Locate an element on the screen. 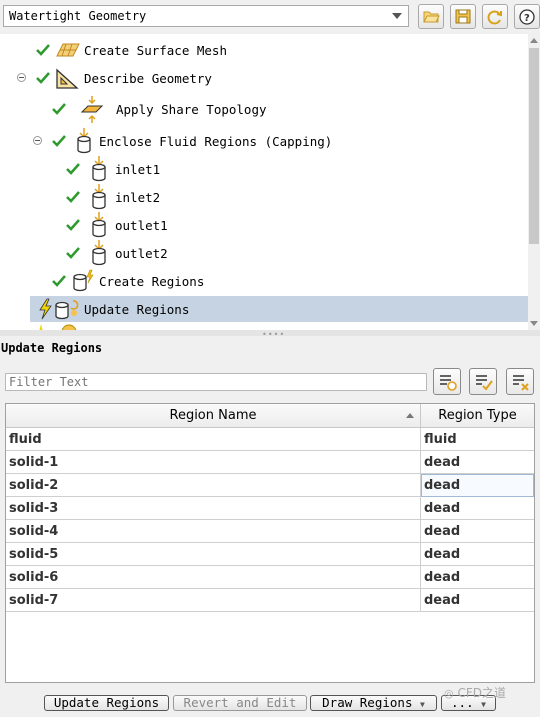 The height and width of the screenshot is (717, 540). table-row: solid-2 dead is located at coordinates (270, 485).